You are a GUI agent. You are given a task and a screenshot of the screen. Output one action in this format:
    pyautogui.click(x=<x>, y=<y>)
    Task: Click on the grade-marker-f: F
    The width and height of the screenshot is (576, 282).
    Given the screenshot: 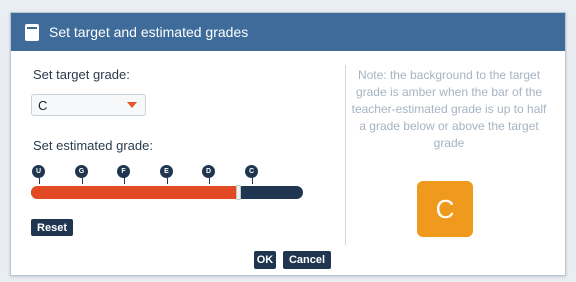 What is the action you would take?
    pyautogui.click(x=124, y=174)
    